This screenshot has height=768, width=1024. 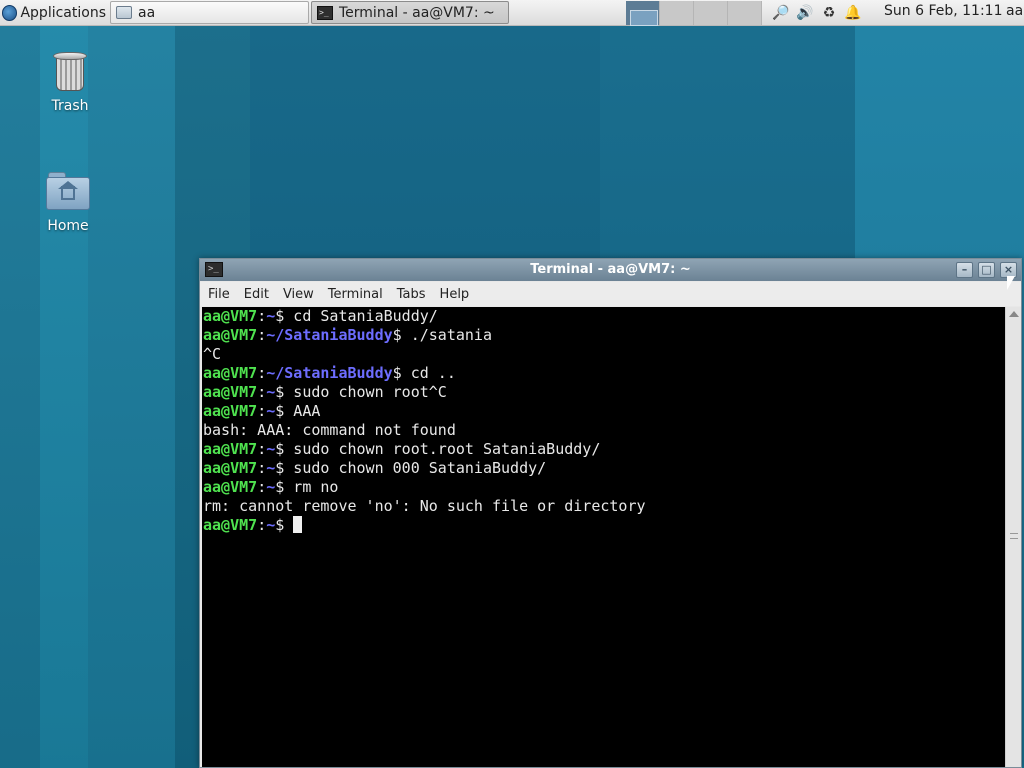 I want to click on terminal-command: $ AAA, so click(x=298, y=411).